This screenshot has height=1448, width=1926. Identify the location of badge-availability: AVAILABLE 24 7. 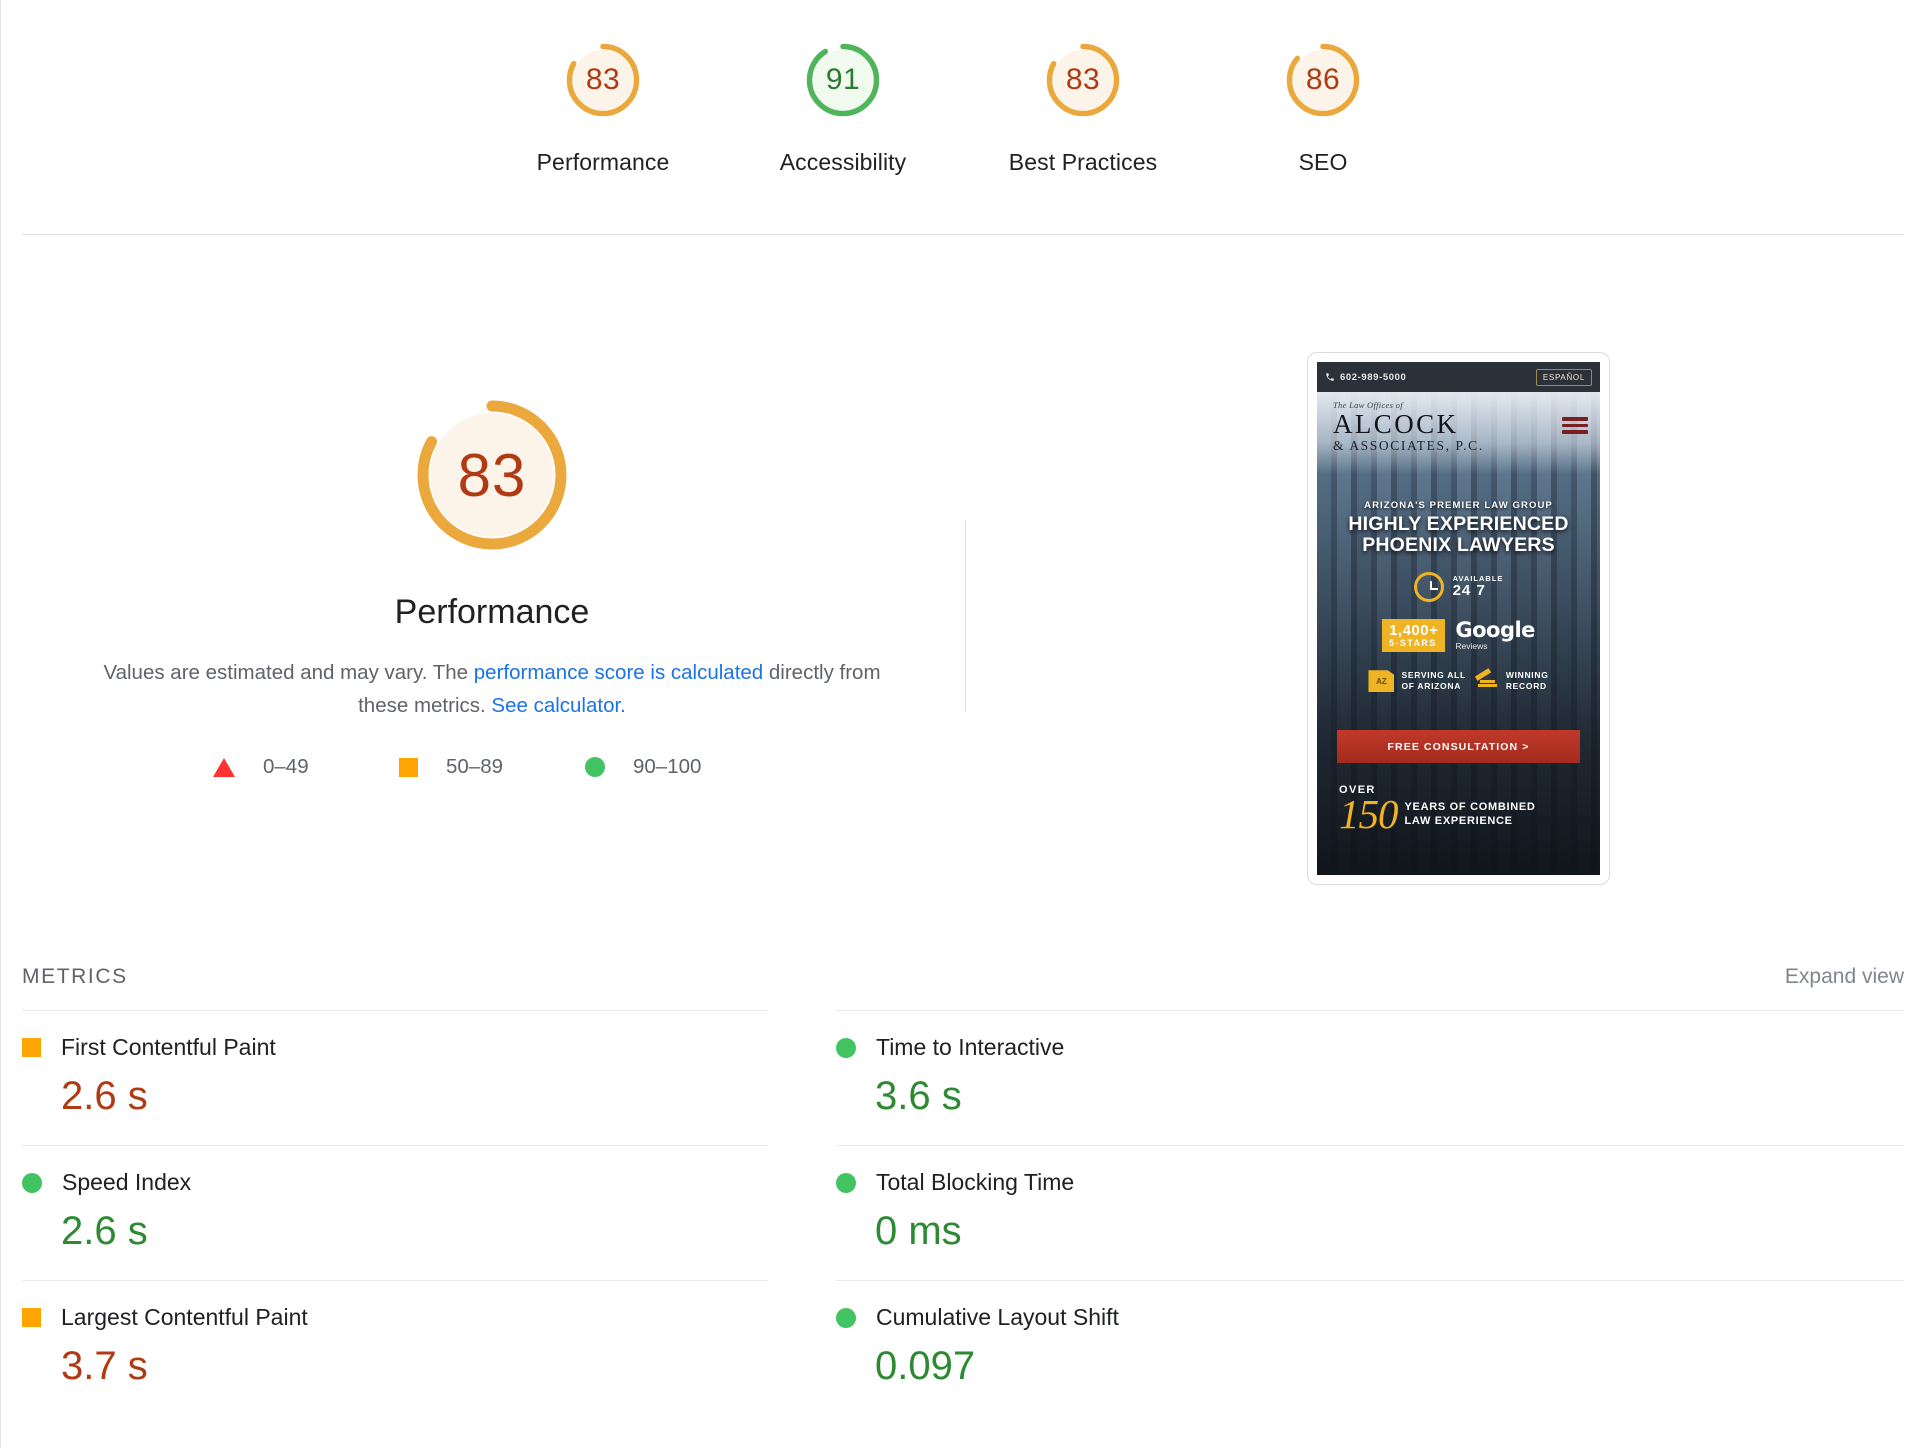
(1458, 587).